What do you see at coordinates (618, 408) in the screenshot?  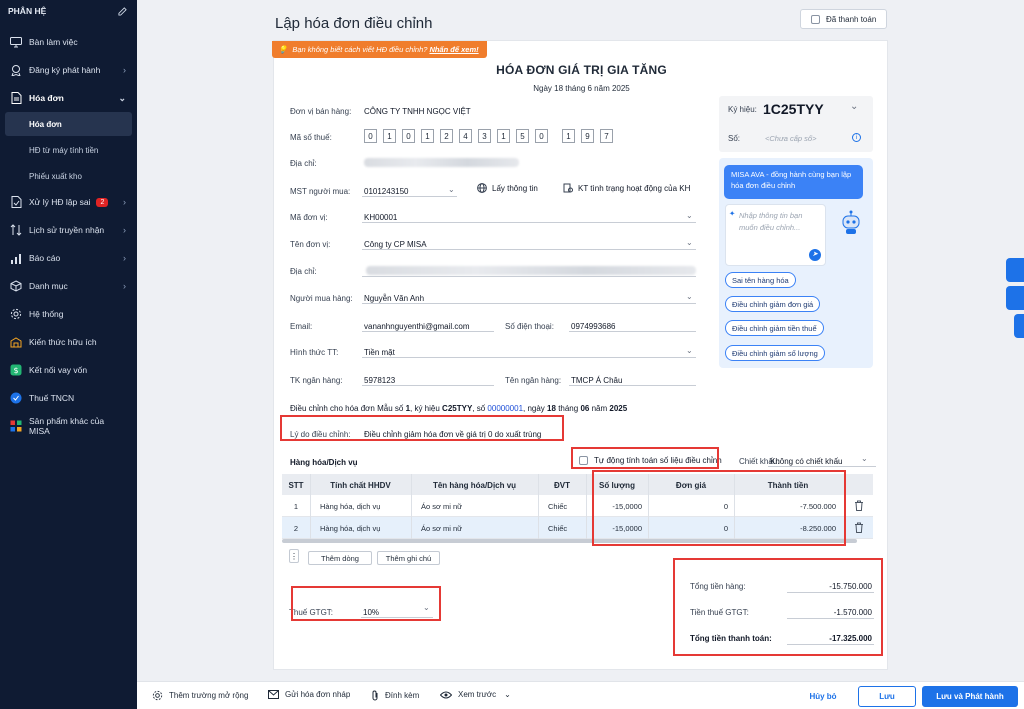 I see `adjust-year: 2025` at bounding box center [618, 408].